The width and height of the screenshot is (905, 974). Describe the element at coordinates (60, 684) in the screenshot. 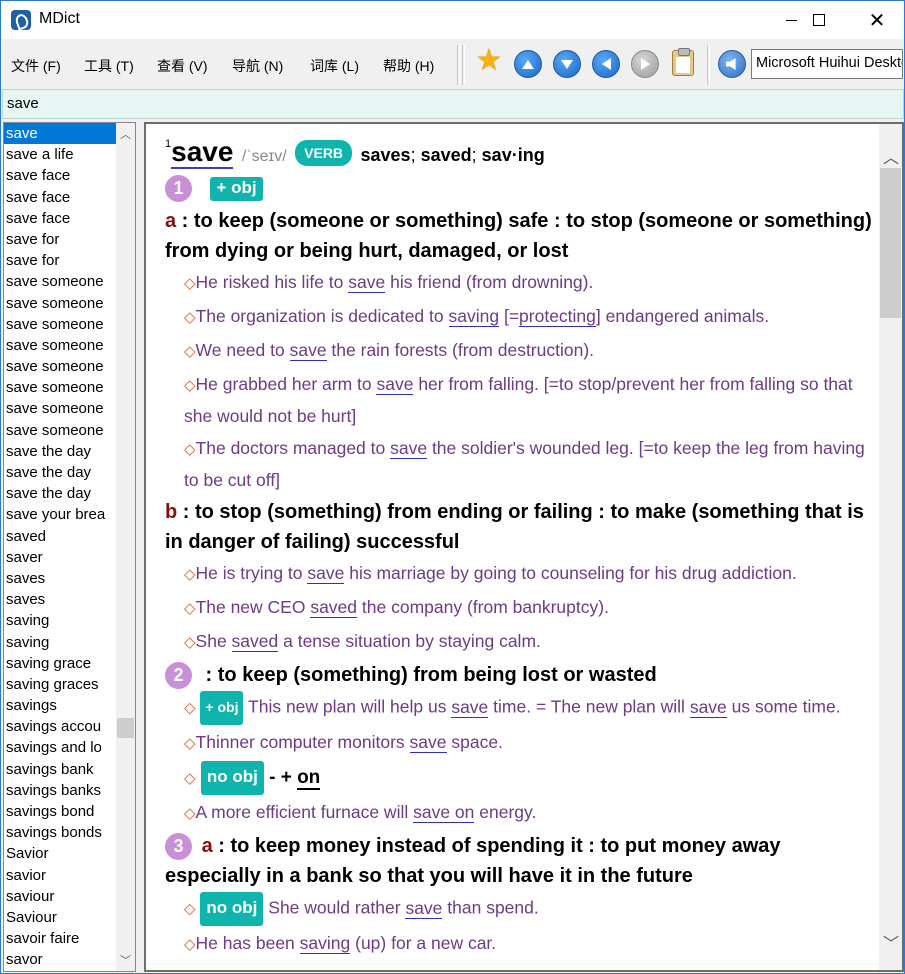

I see `word-list-item: saving graces` at that location.